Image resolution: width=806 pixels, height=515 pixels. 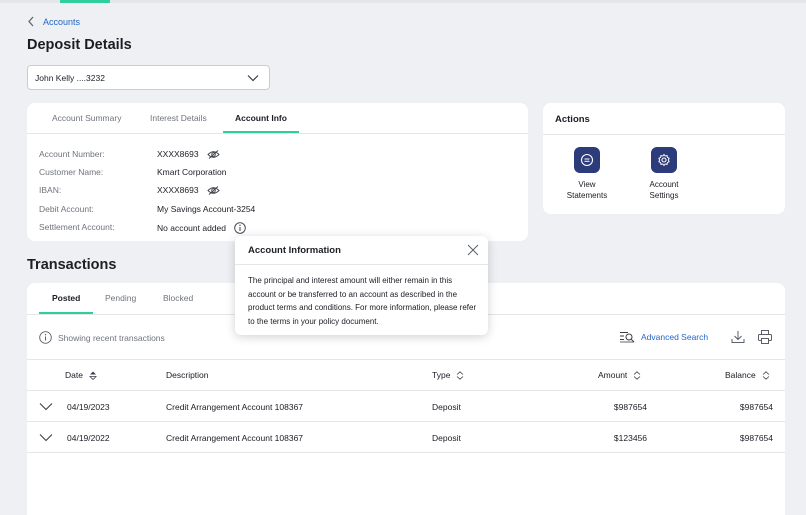 I want to click on showing-note: Showing recent transactions, so click(x=102, y=337).